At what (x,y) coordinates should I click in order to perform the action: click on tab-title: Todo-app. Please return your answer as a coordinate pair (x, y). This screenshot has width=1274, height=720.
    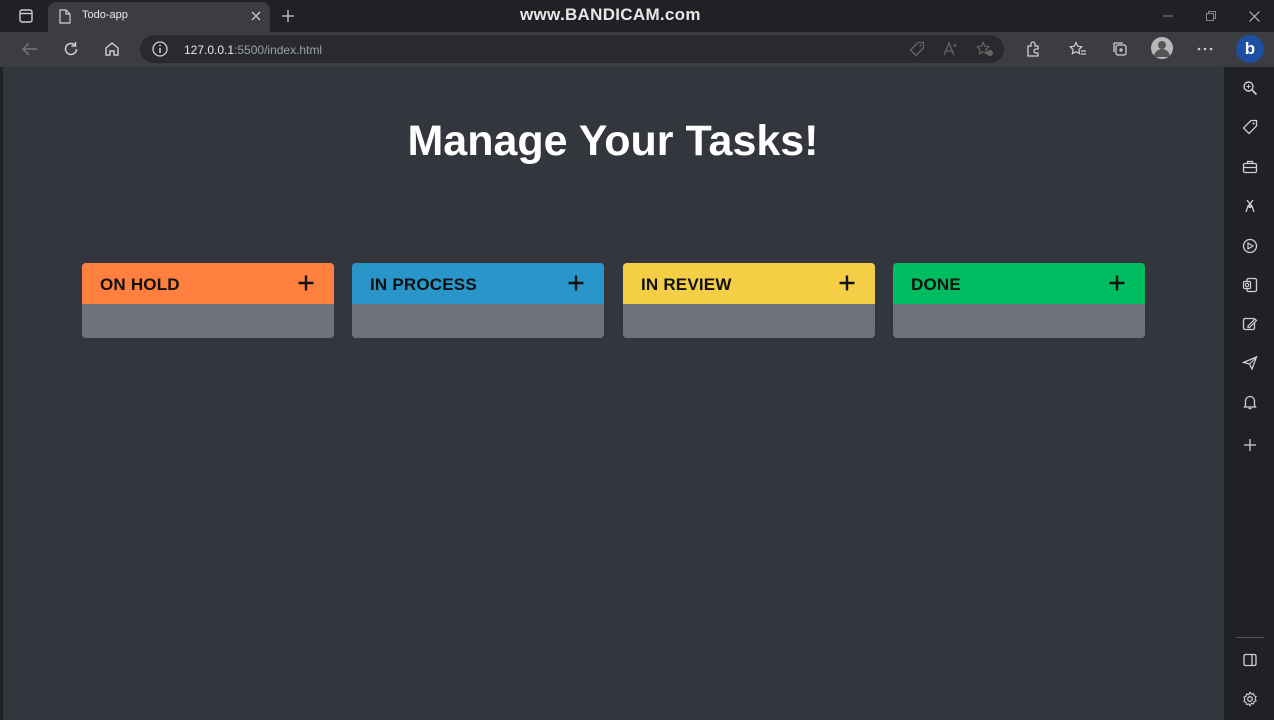
    Looking at the image, I should click on (105, 15).